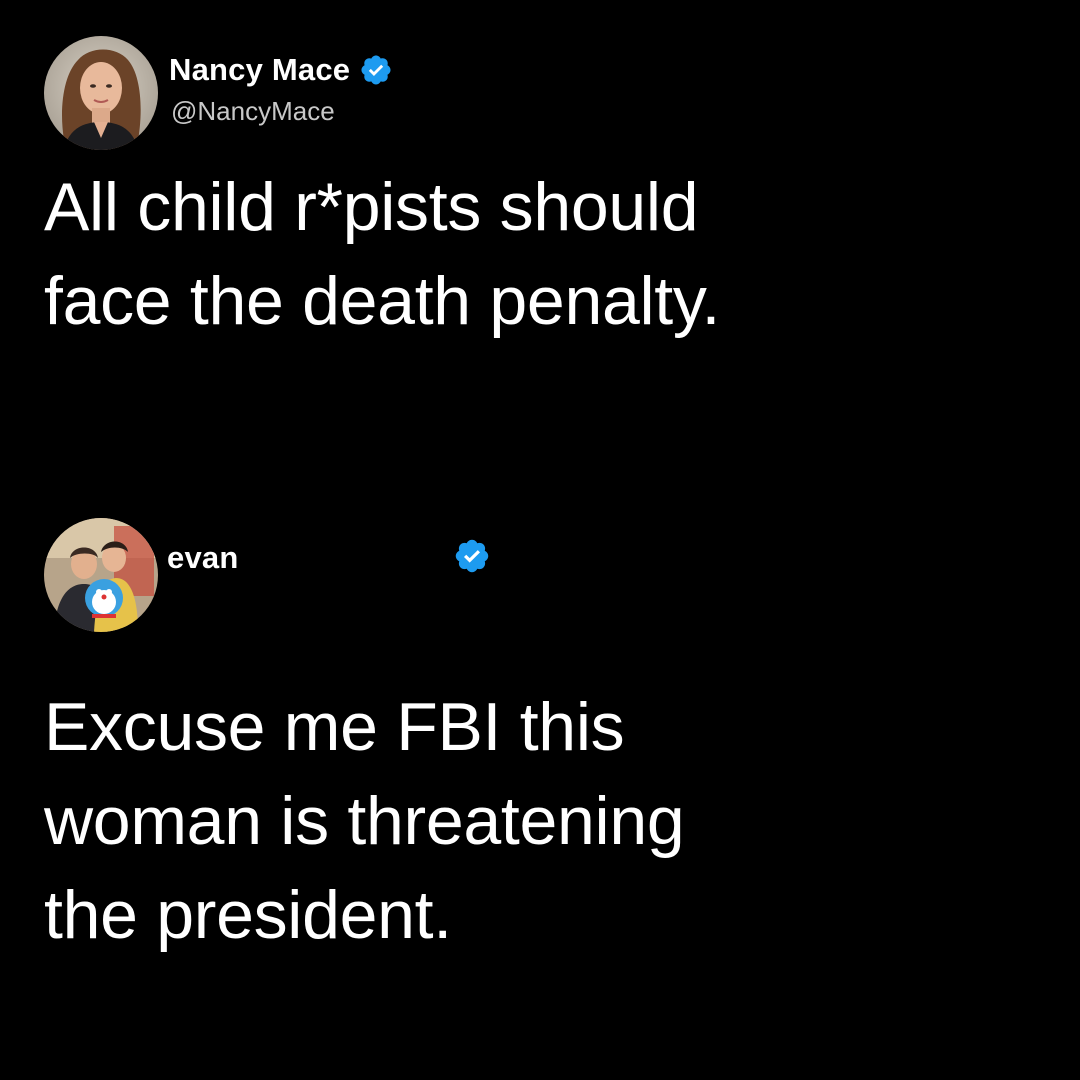 This screenshot has width=1080, height=1080. Describe the element at coordinates (364, 821) in the screenshot. I see `tweet-text-line: woman is threatening` at that location.